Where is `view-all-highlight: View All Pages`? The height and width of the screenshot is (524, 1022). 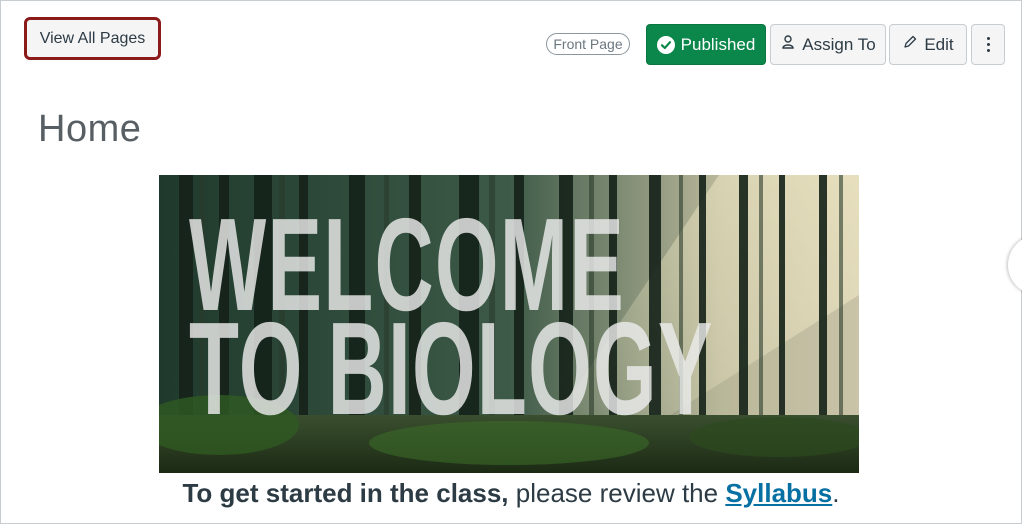
view-all-highlight: View All Pages is located at coordinates (92, 38).